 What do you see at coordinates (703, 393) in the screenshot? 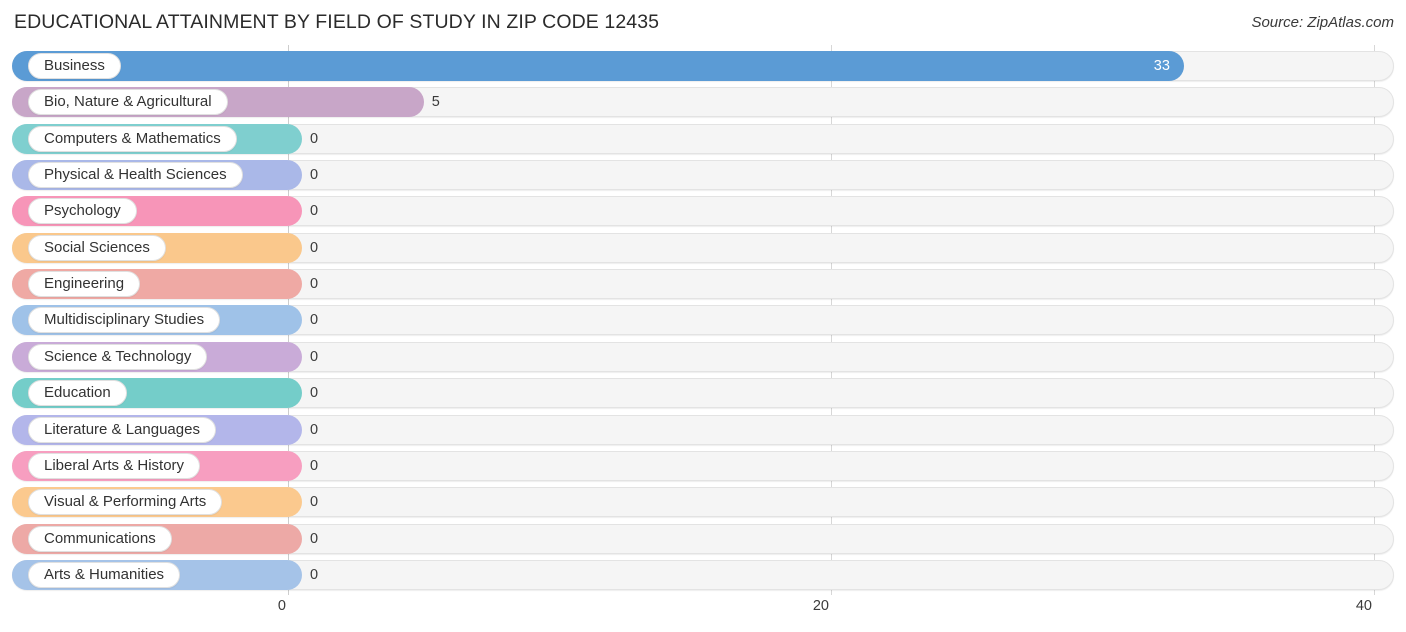
I see `chart-row: Education 0` at bounding box center [703, 393].